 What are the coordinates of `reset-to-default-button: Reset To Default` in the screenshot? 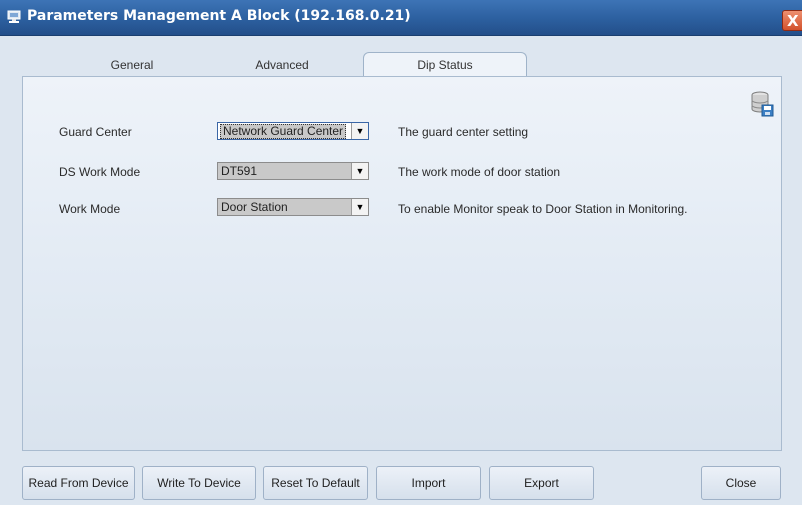 It's located at (315, 483).